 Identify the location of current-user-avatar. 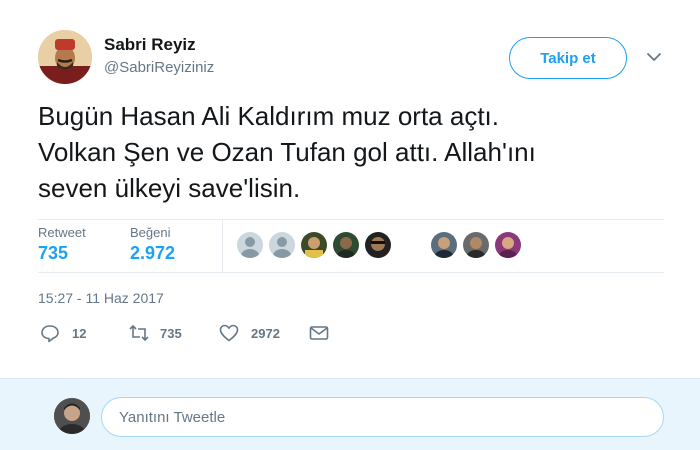
(72, 416).